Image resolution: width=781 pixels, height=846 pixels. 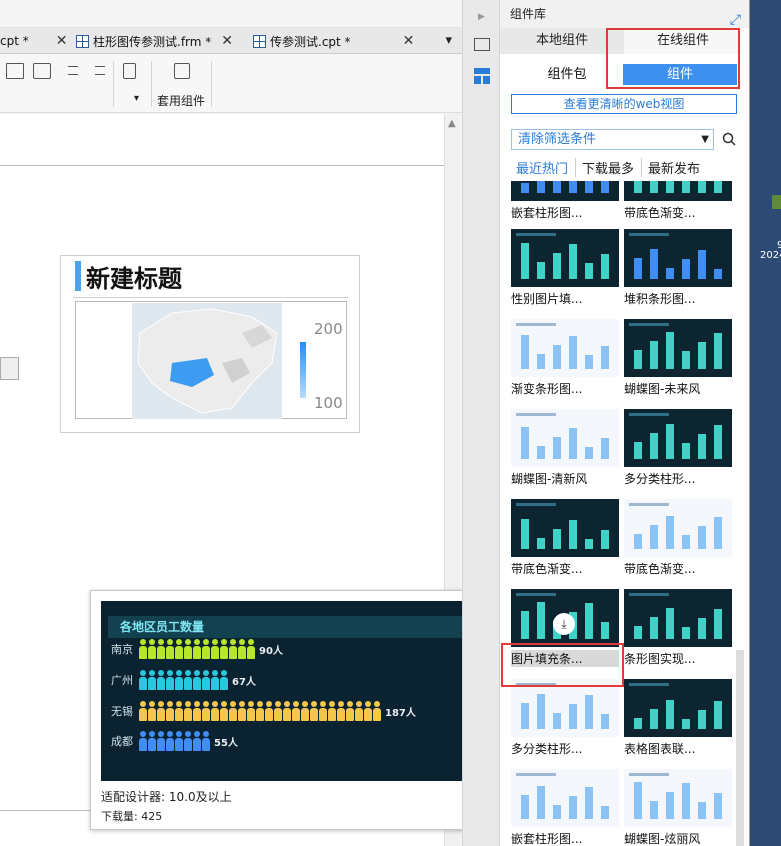 What do you see at coordinates (154, 41) in the screenshot?
I see `tab-bar-chart-frm: 柱形图传参测试.frm * ✕` at bounding box center [154, 41].